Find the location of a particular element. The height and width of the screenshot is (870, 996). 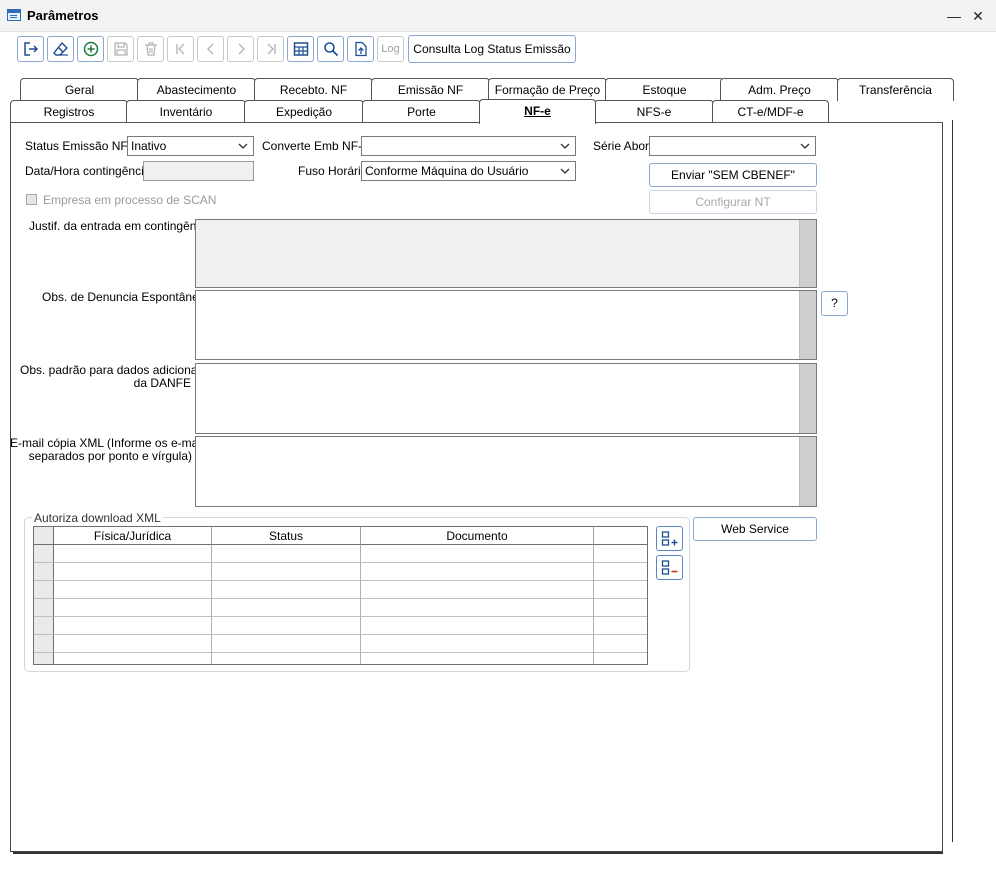

tab-expedicao: Expedição is located at coordinates (304, 111).